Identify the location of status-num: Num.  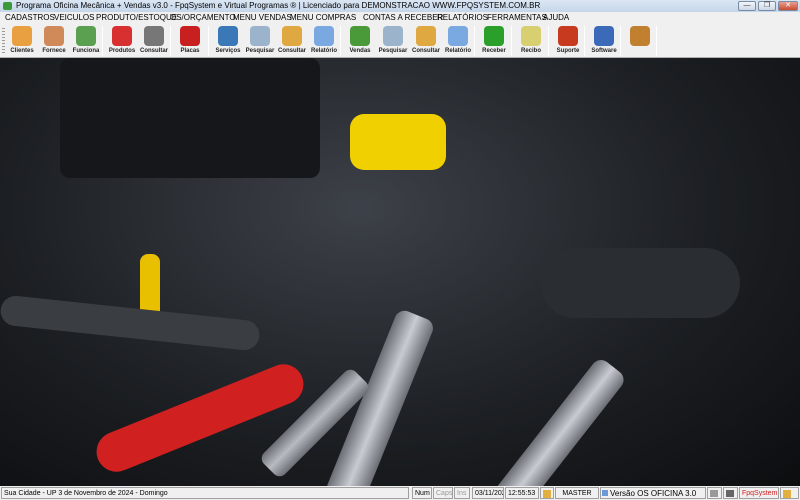
(422, 493).